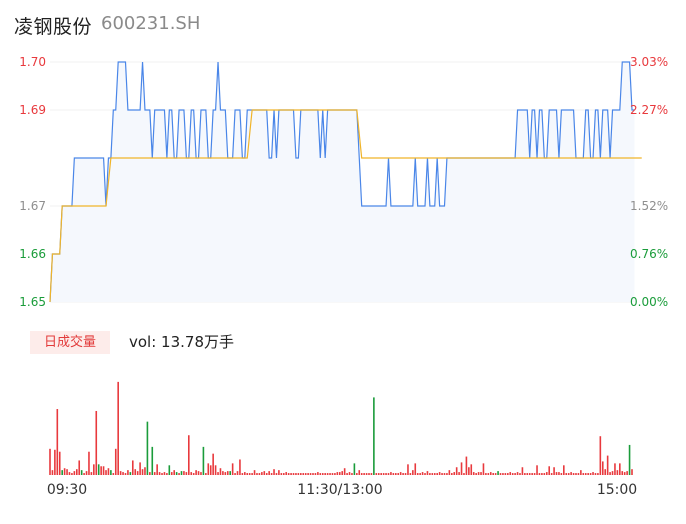 The width and height of the screenshot is (686, 524). Describe the element at coordinates (649, 206) in the screenshot. I see `right-tick-label-2: 1.52%` at that location.